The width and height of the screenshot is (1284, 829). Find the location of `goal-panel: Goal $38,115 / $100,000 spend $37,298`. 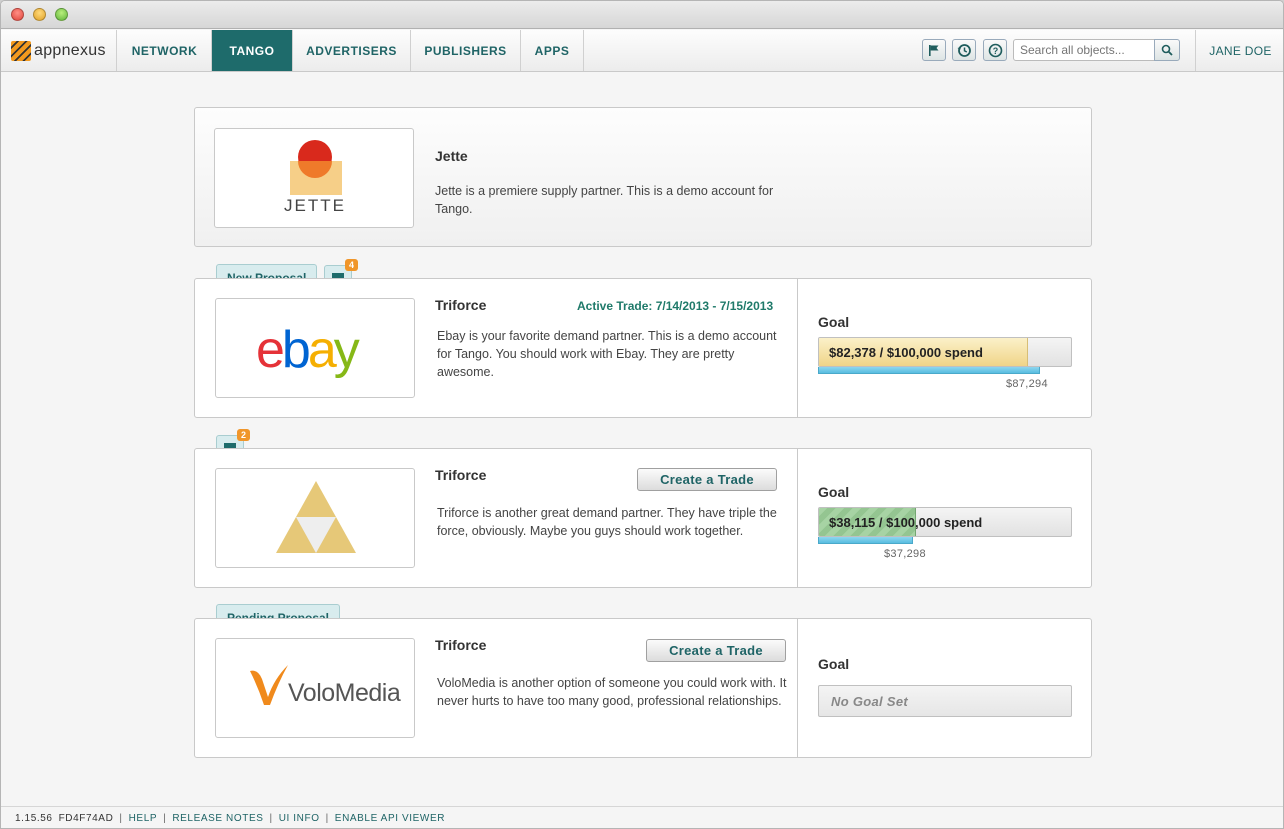

goal-panel: Goal $38,115 / $100,000 spend $37,298 is located at coordinates (944, 518).